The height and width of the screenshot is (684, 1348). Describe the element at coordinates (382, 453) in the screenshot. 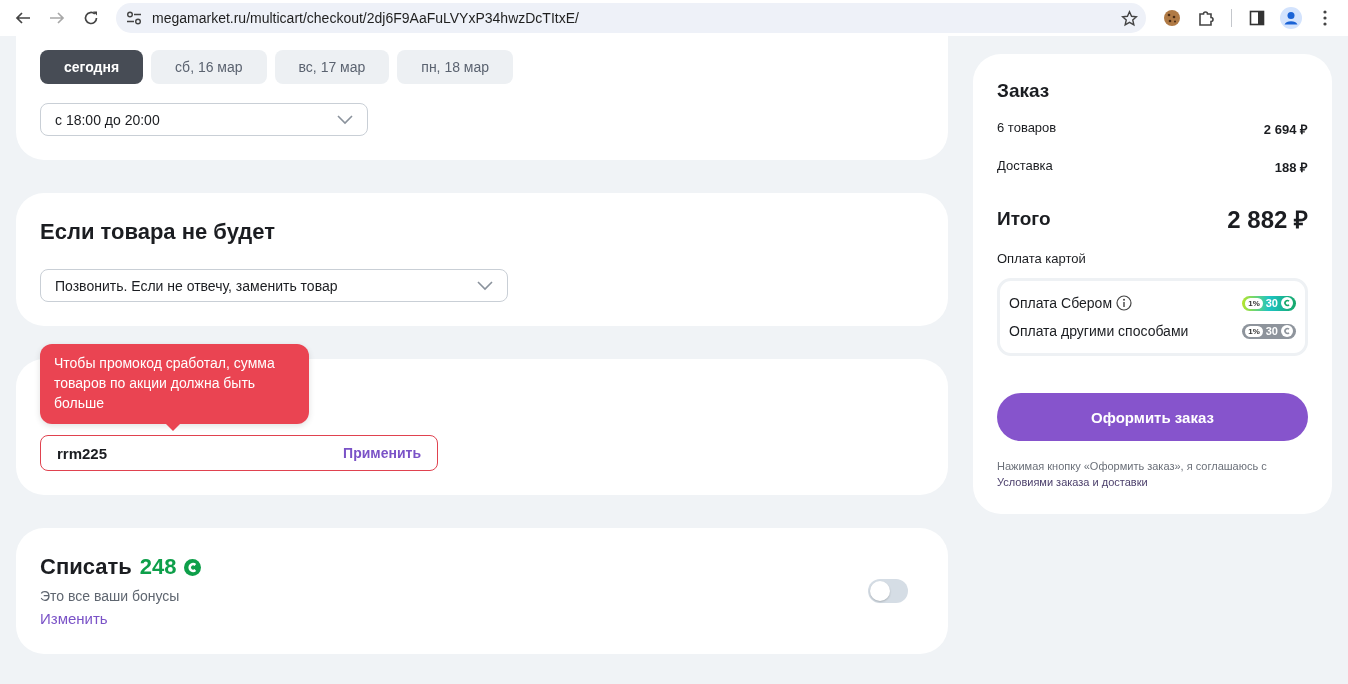

I see `apply-button: Применить` at that location.